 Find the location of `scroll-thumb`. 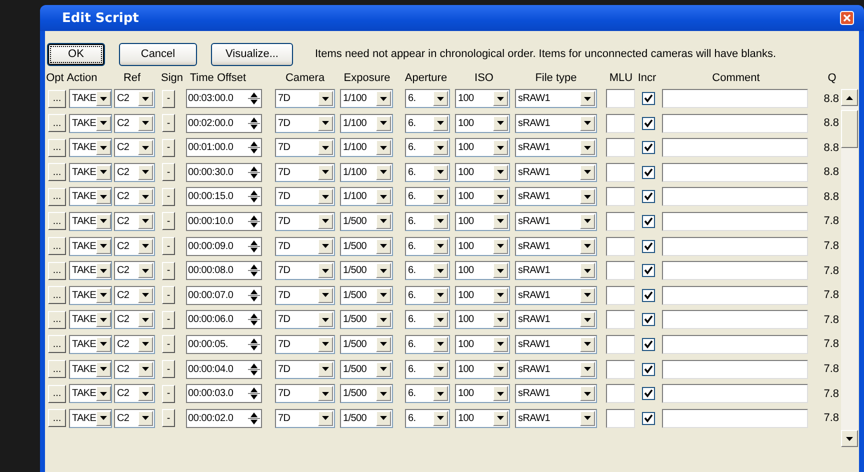

scroll-thumb is located at coordinates (849, 129).